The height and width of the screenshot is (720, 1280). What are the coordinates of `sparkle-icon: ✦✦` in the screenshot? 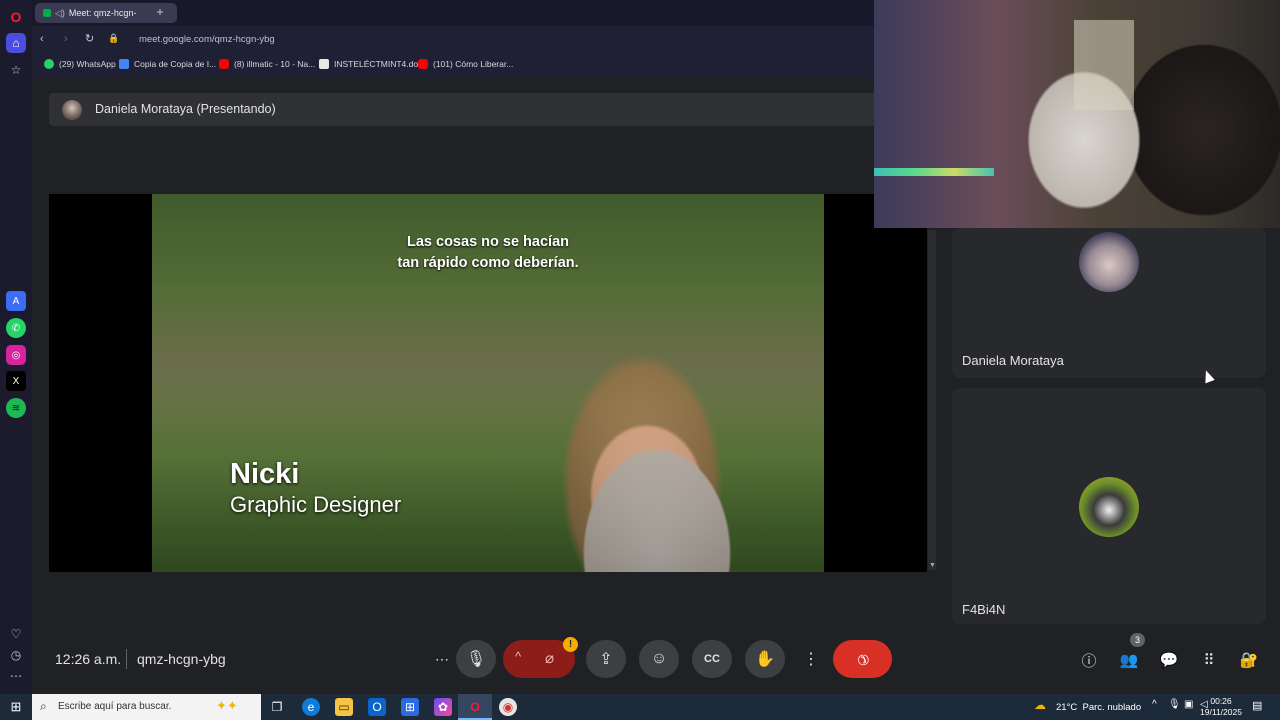 It's located at (227, 705).